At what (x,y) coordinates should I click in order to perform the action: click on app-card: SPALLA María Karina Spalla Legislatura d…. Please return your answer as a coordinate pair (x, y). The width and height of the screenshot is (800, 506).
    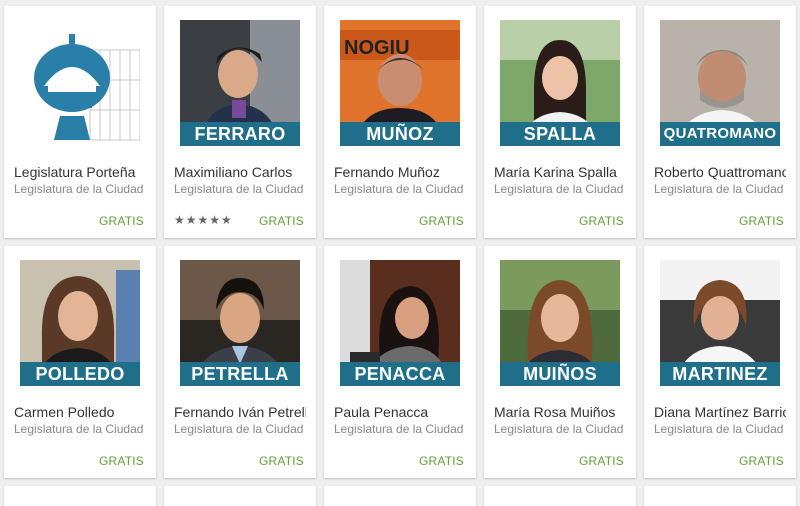
    Looking at the image, I should click on (560, 122).